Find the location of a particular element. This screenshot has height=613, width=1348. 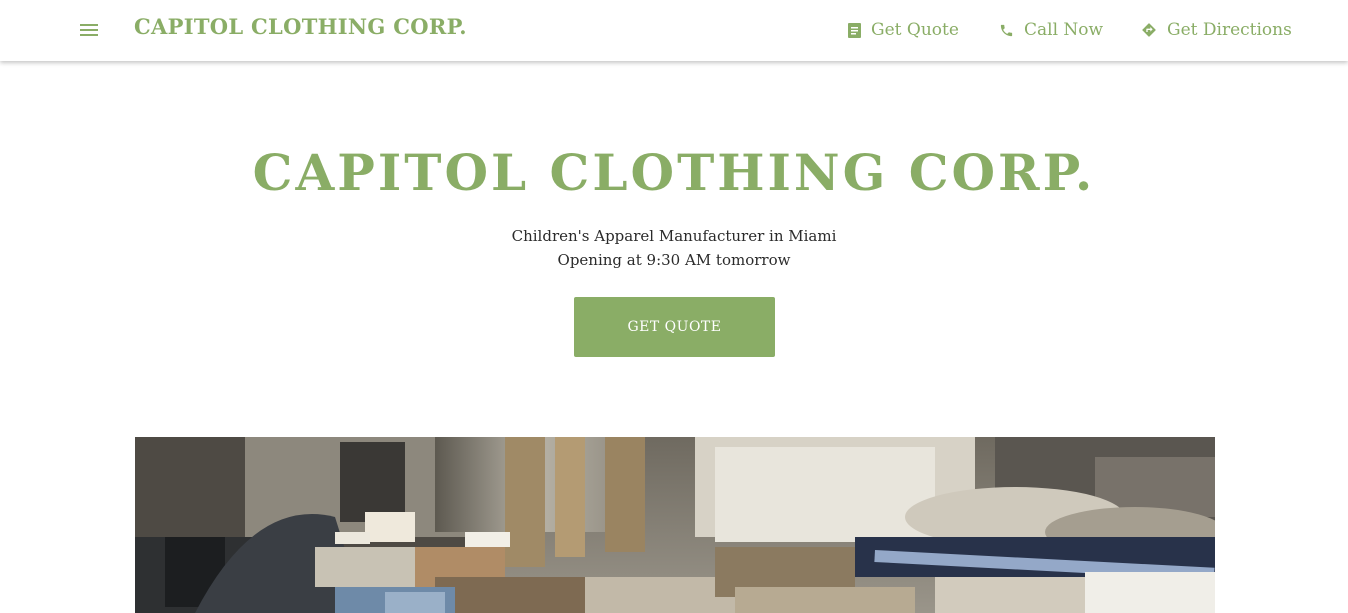

document-icon is located at coordinates (854, 30).